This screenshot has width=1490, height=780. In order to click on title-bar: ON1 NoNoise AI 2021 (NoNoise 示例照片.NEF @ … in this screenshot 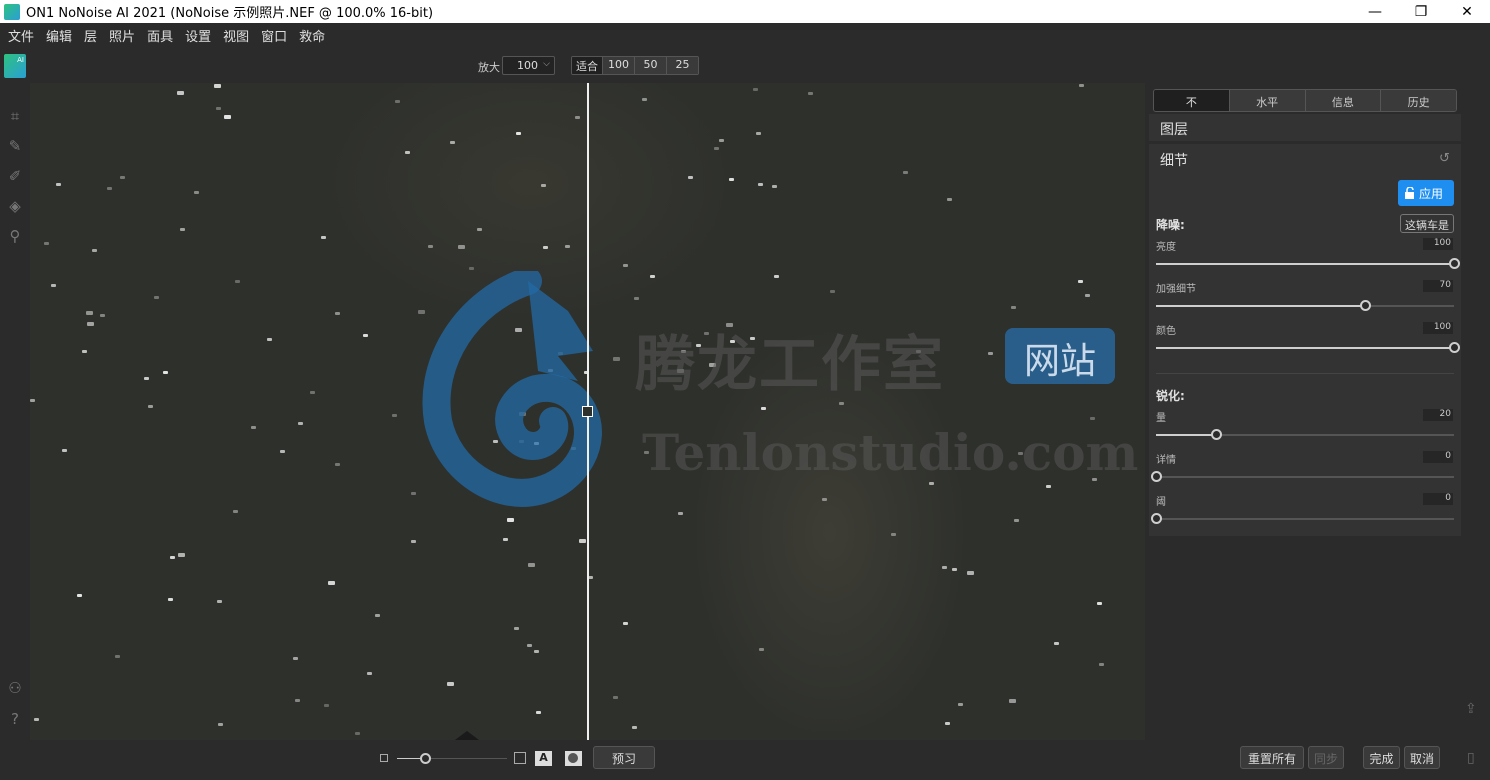, I will do `click(745, 11)`.